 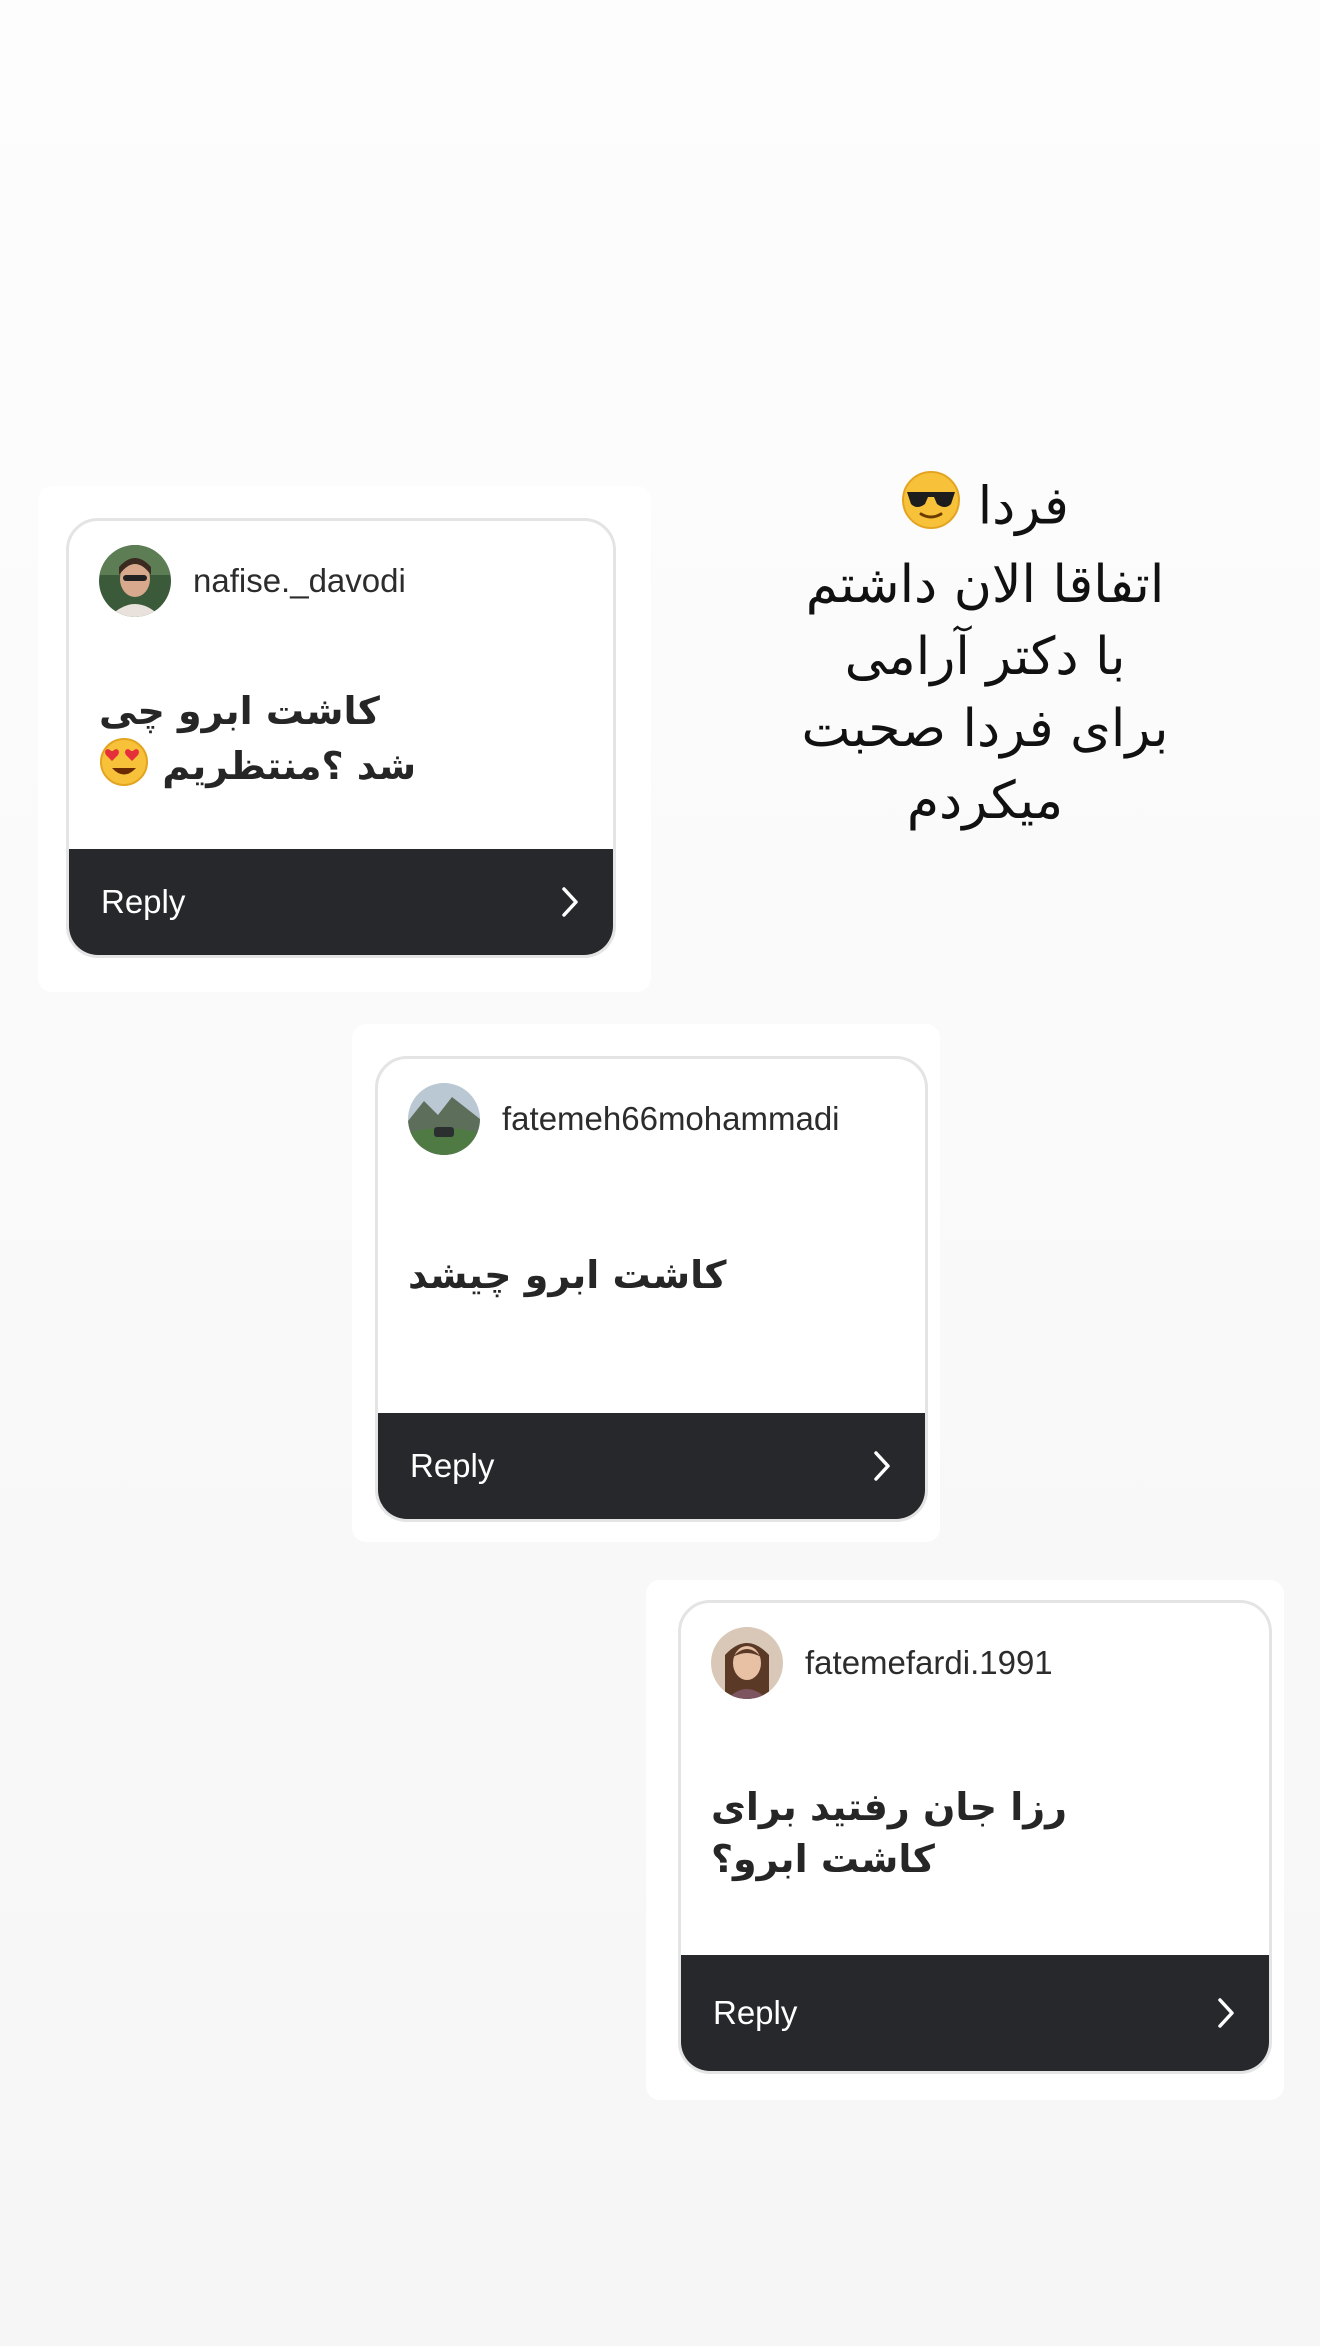 What do you see at coordinates (124, 768) in the screenshot?
I see `heart-eyes-icon` at bounding box center [124, 768].